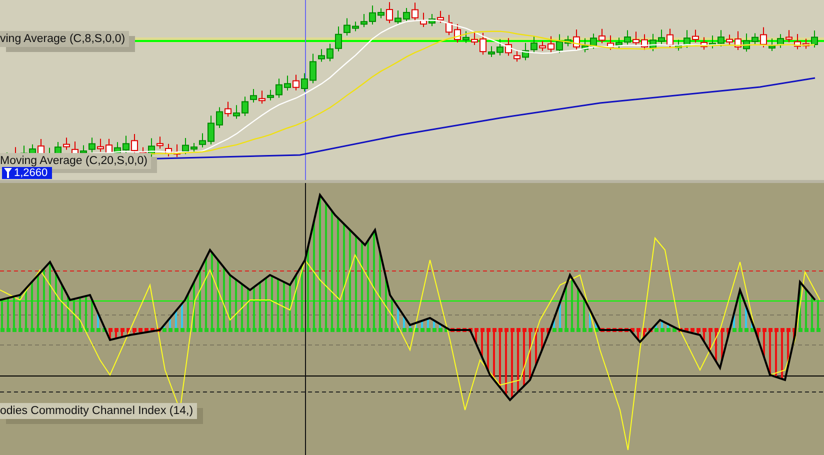  Describe the element at coordinates (76, 161) in the screenshot. I see `indicator-label: Moving Average (C,20,S,0,0)` at that location.